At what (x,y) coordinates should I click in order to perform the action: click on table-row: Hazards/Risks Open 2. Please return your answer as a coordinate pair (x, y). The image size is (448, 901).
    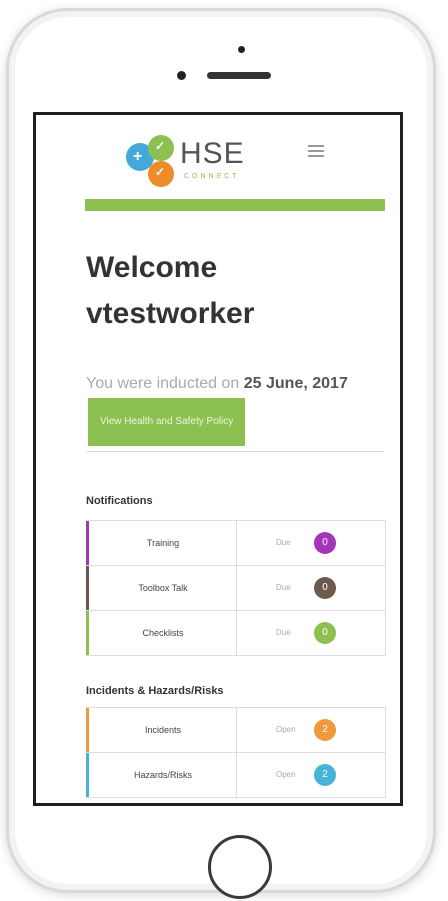
    Looking at the image, I should click on (236, 775).